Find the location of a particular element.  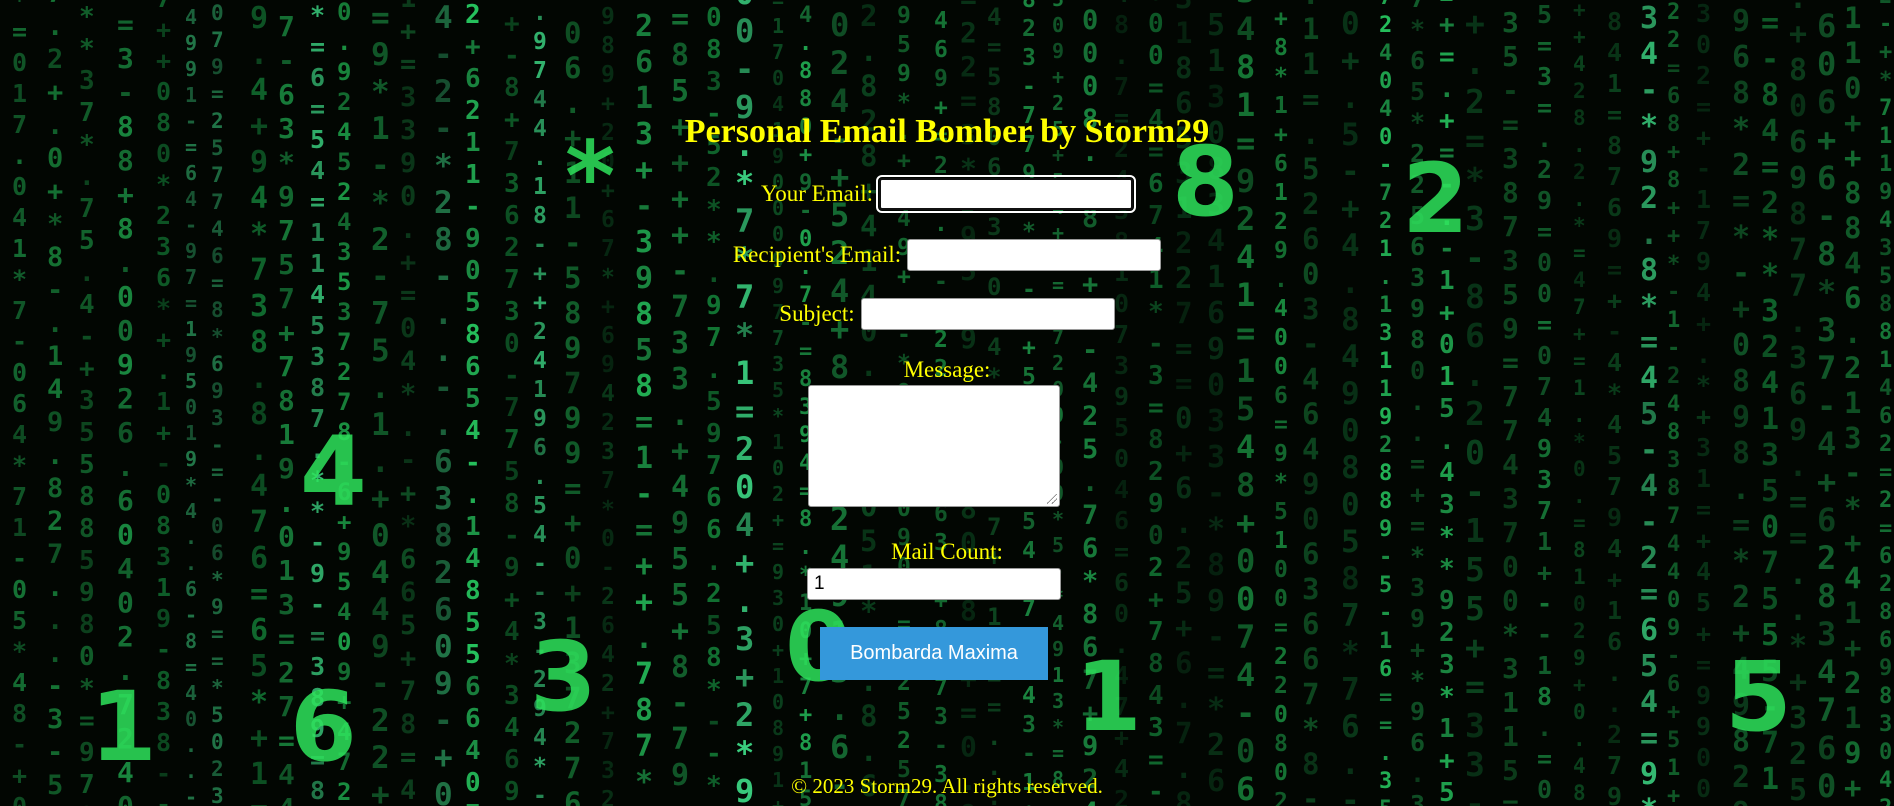

message-textarea is located at coordinates (934, 446).